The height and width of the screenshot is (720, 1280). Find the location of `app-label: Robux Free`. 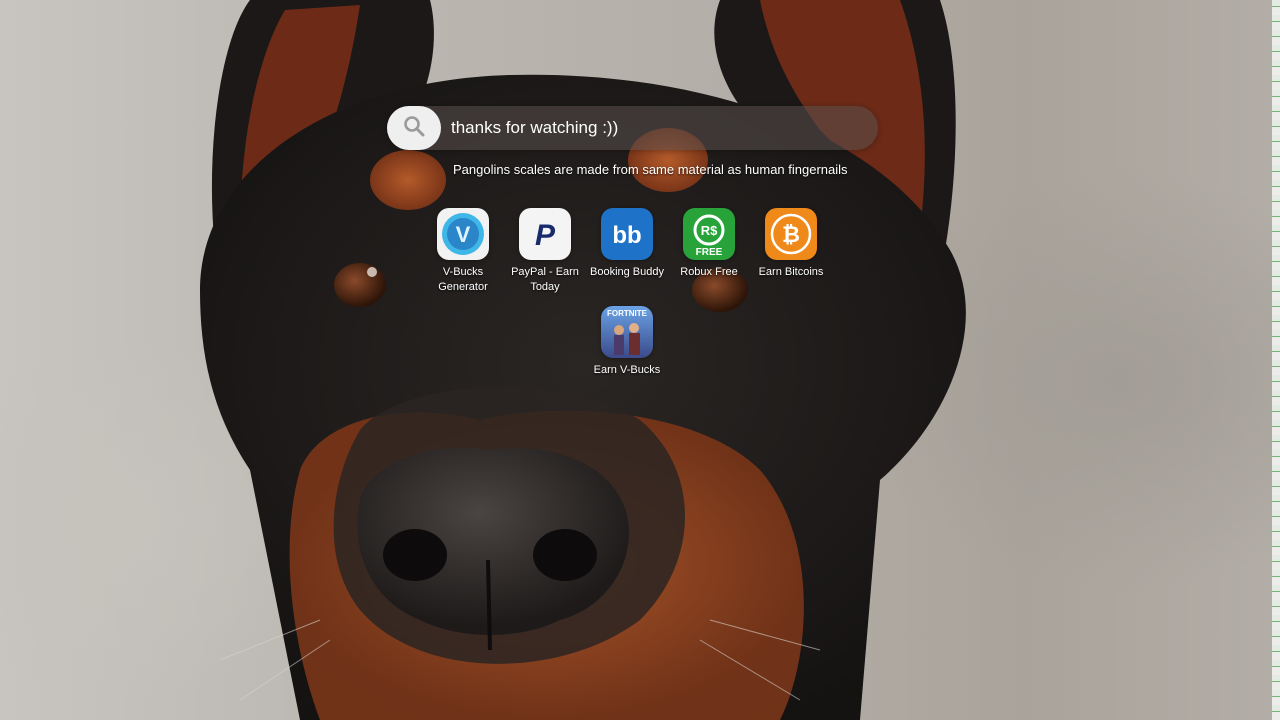

app-label: Robux Free is located at coordinates (709, 272).